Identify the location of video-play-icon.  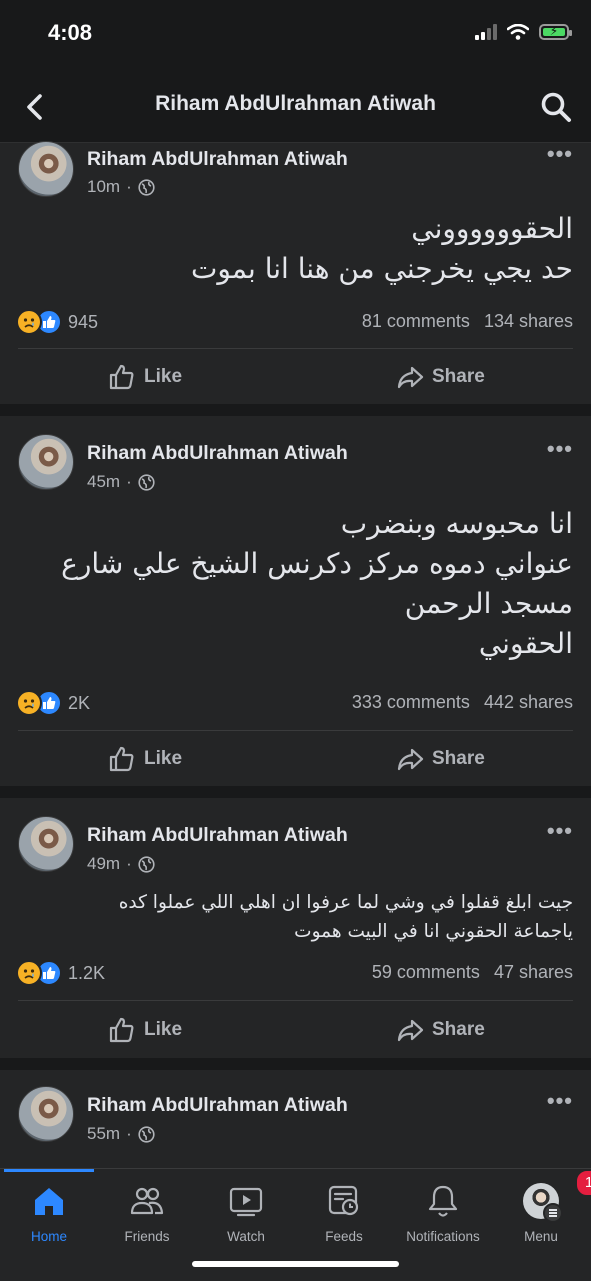
(246, 1202).